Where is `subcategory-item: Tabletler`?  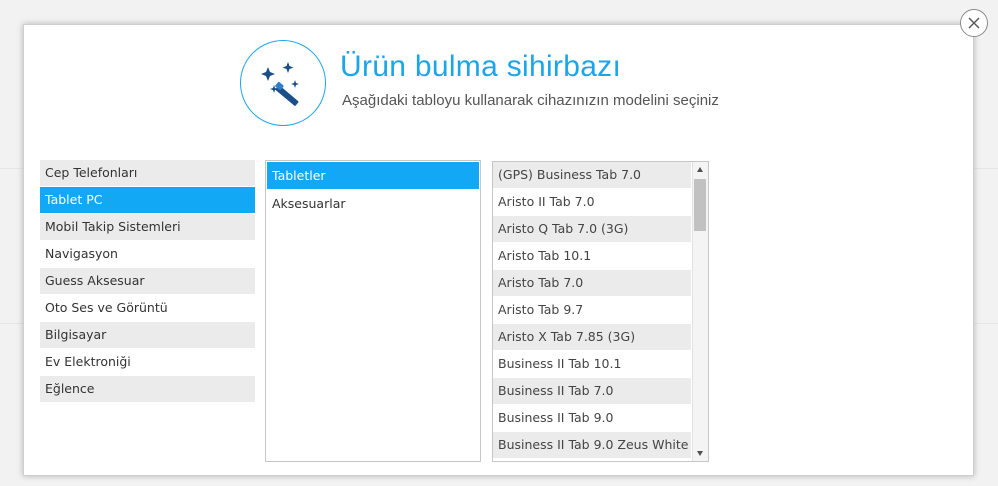 subcategory-item: Tabletler is located at coordinates (373, 175).